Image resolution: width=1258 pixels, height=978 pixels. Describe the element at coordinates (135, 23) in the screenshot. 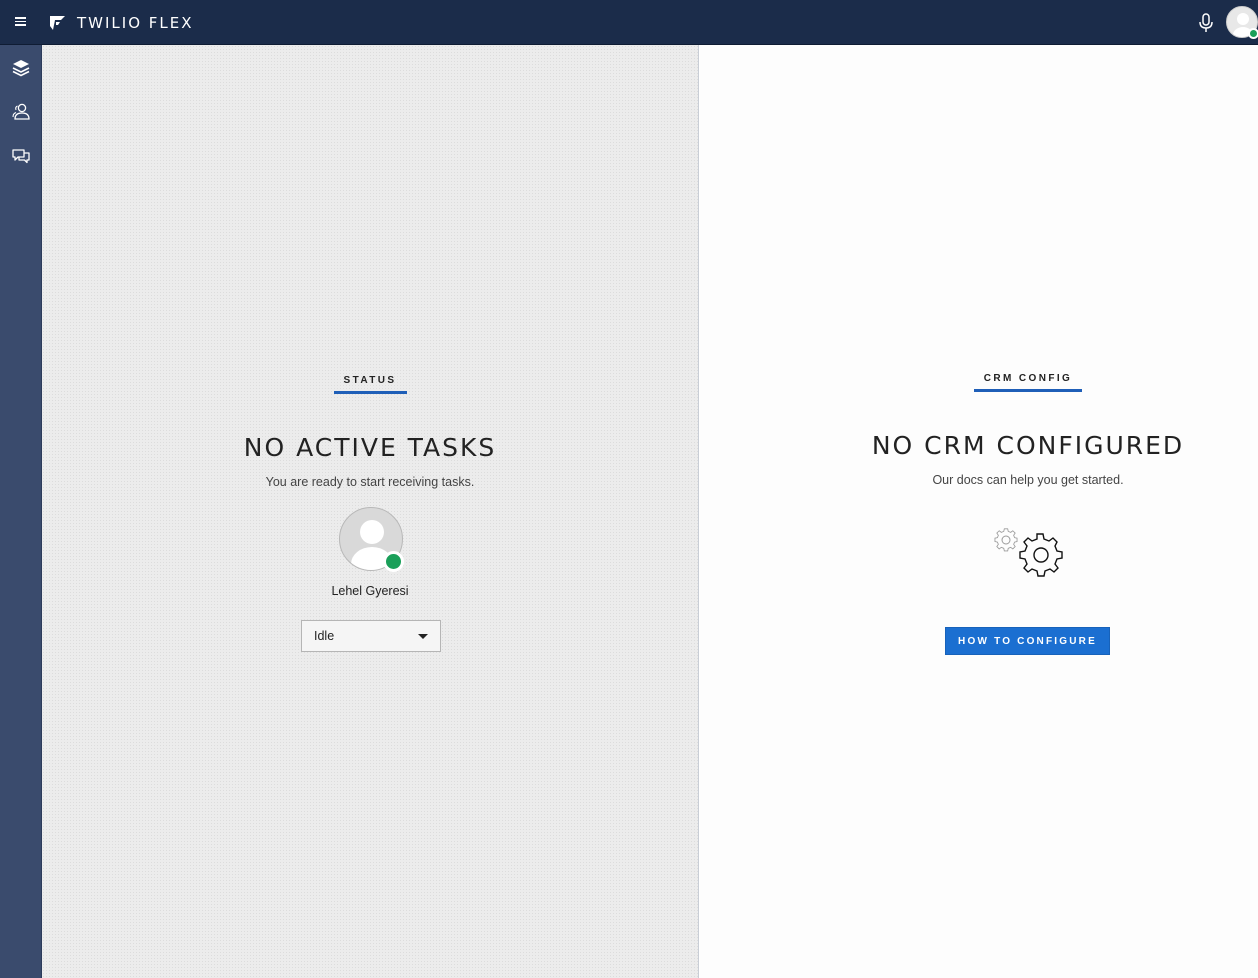

I see `app-title: TWILIO FLEX` at that location.